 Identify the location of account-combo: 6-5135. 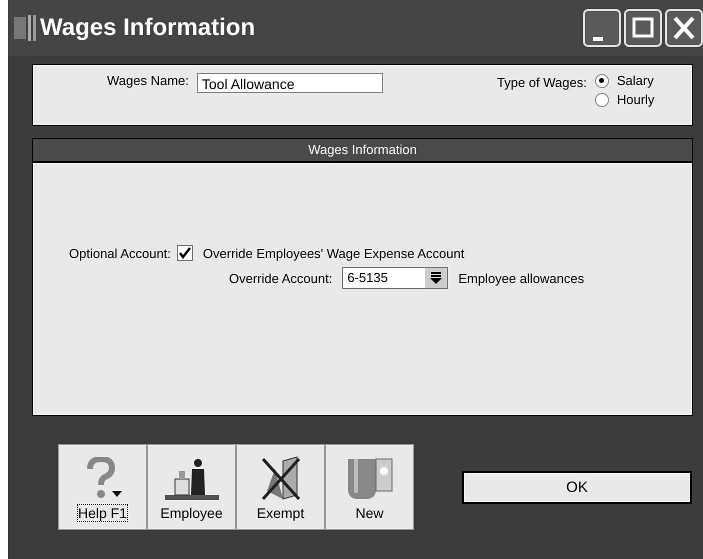
(395, 278).